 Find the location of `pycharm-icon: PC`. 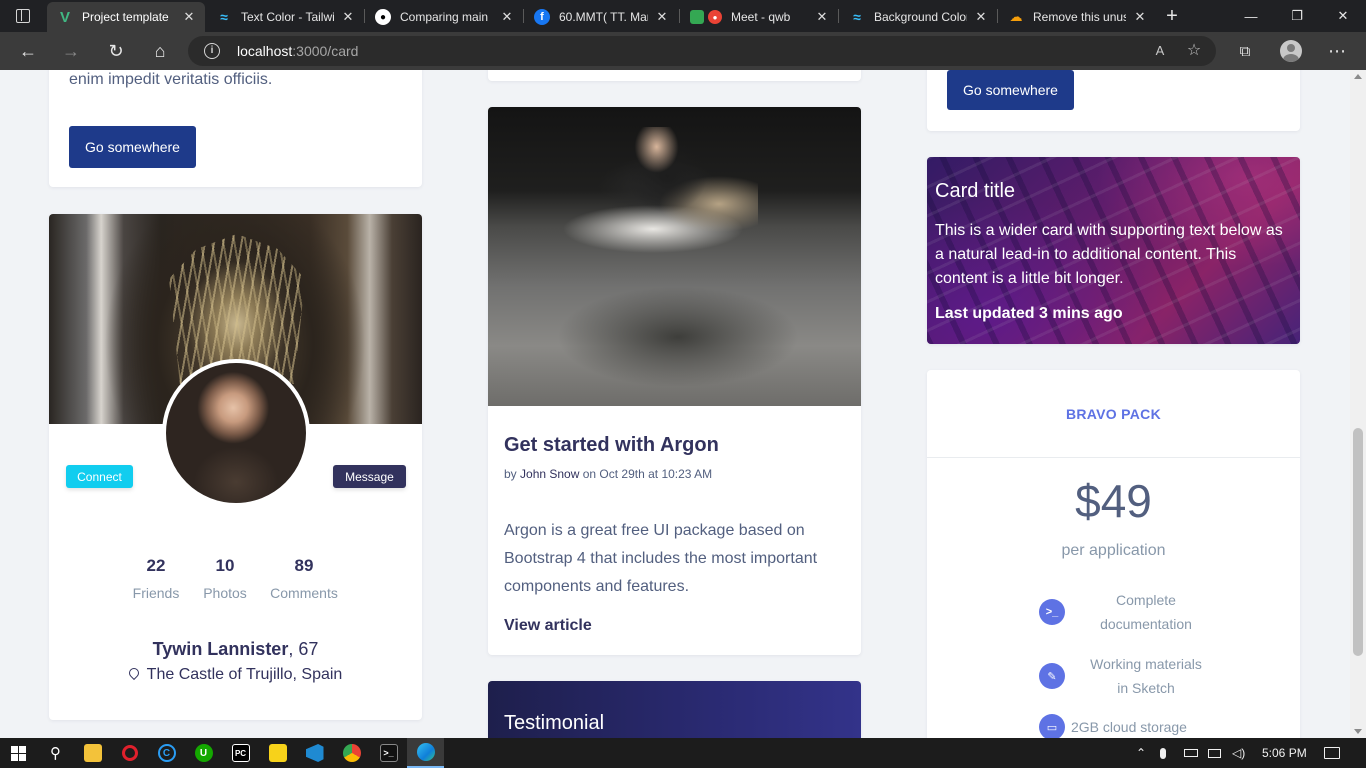

pycharm-icon: PC is located at coordinates (240, 753).